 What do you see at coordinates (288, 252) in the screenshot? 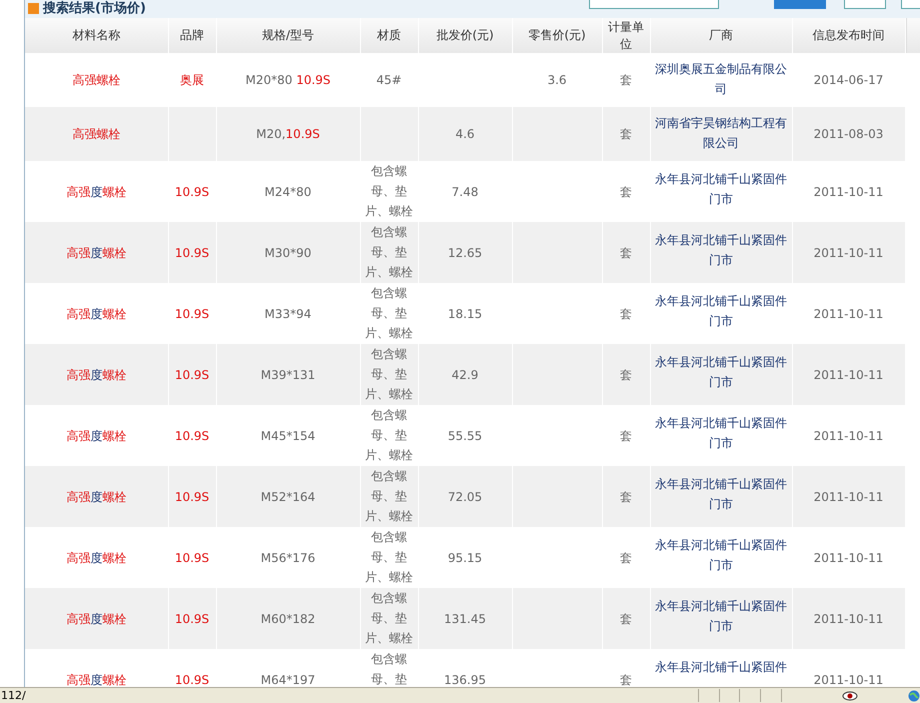
I see `table-cell: M30*90` at bounding box center [288, 252].